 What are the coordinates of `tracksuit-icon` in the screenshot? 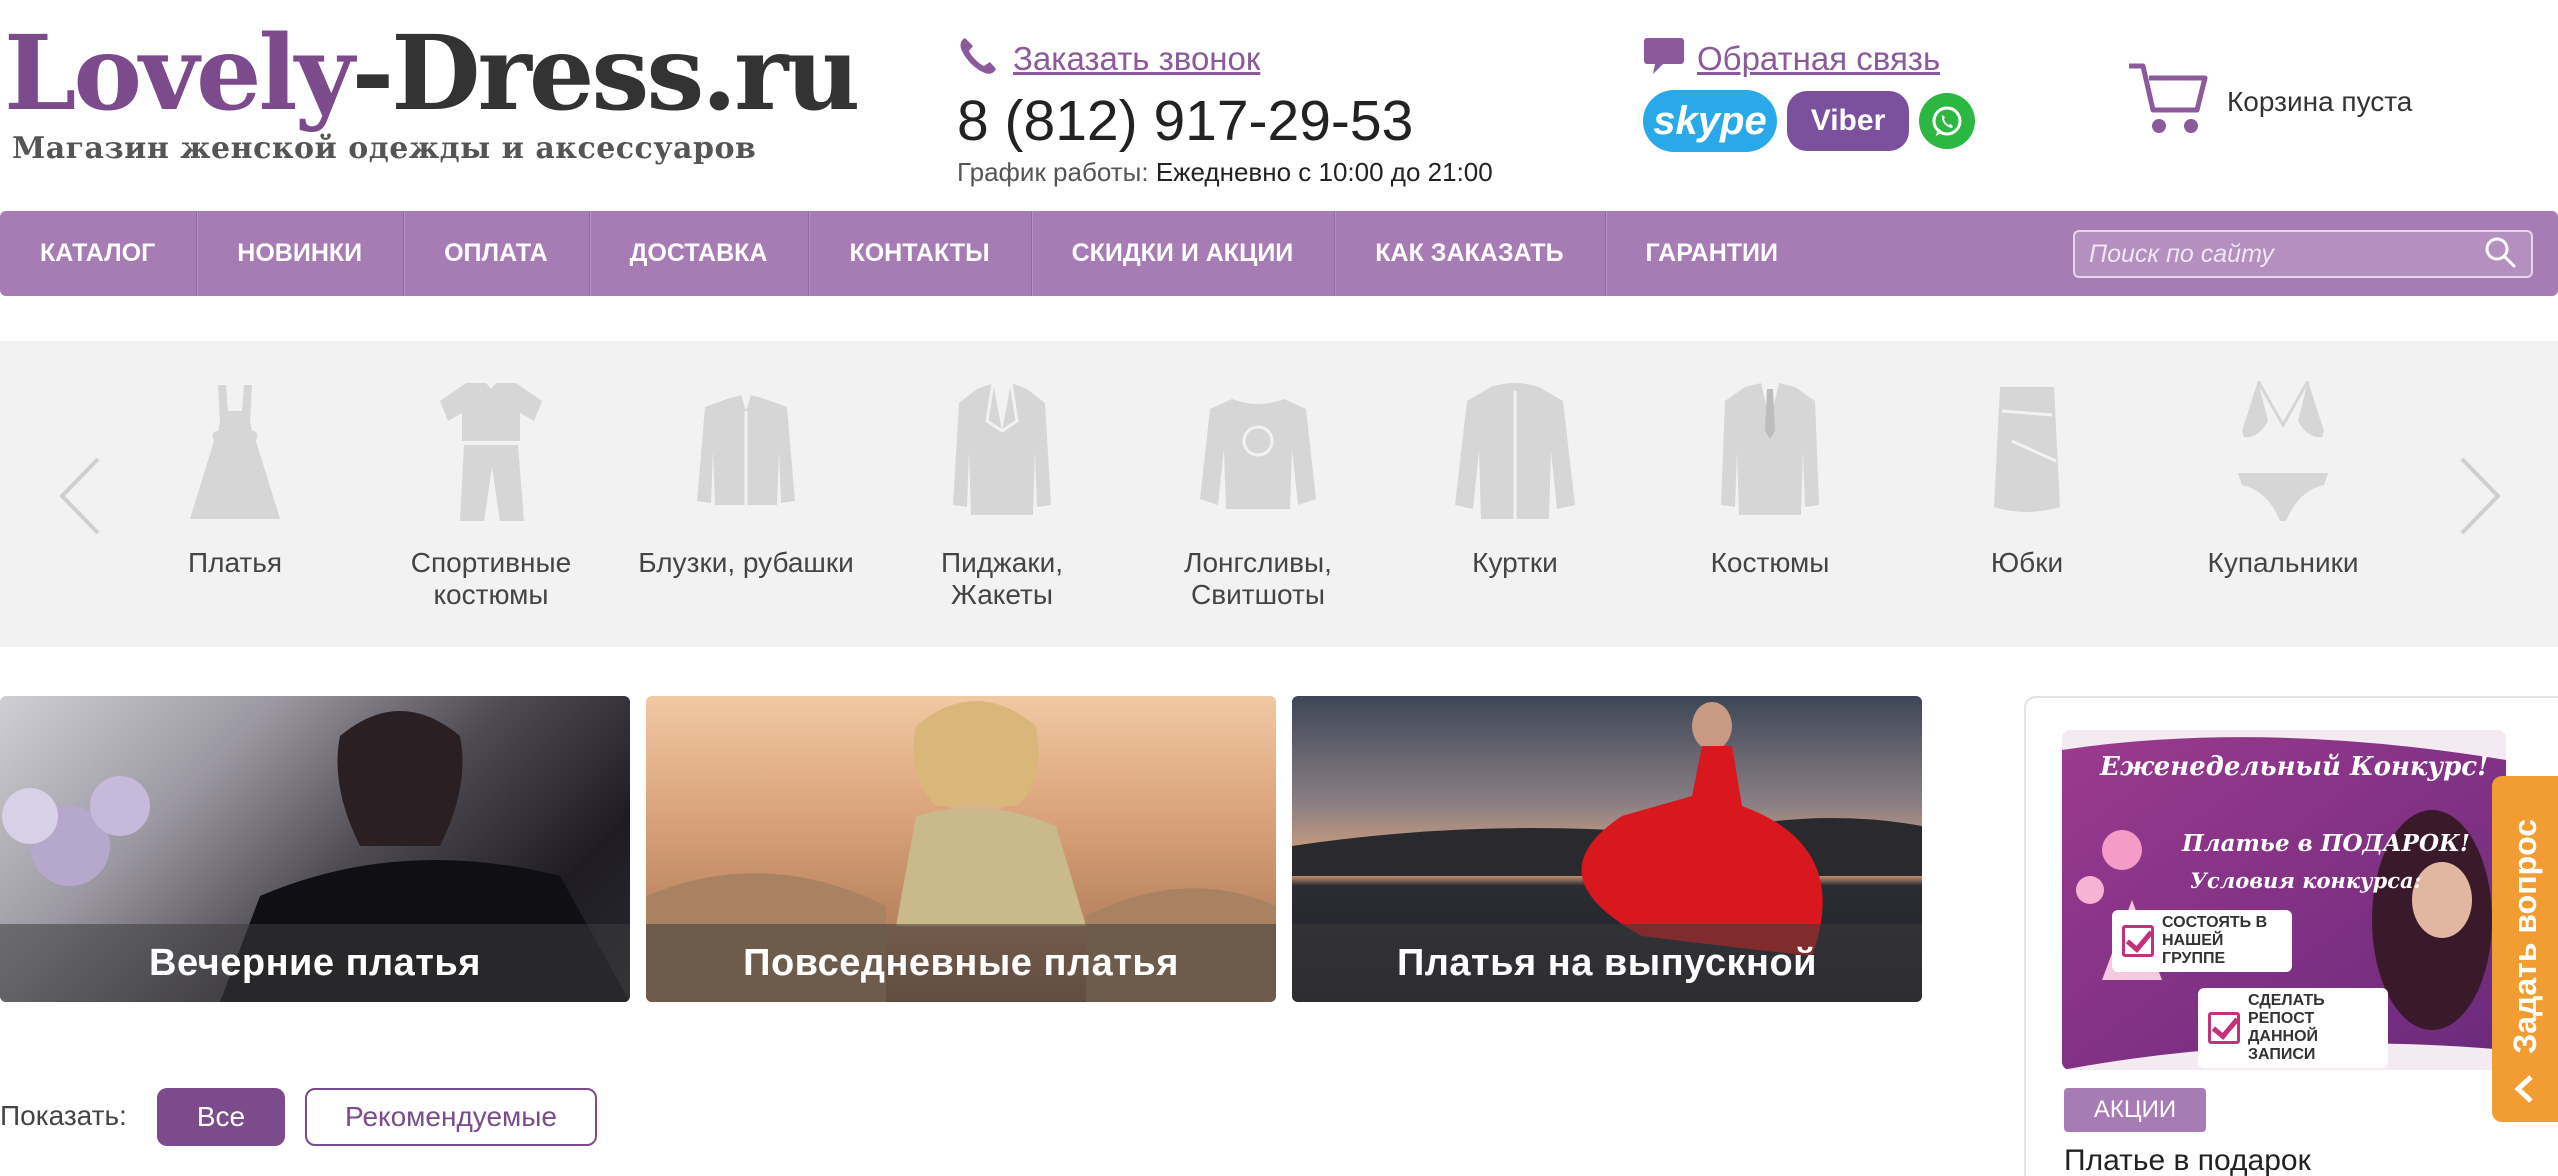 It's located at (491, 452).